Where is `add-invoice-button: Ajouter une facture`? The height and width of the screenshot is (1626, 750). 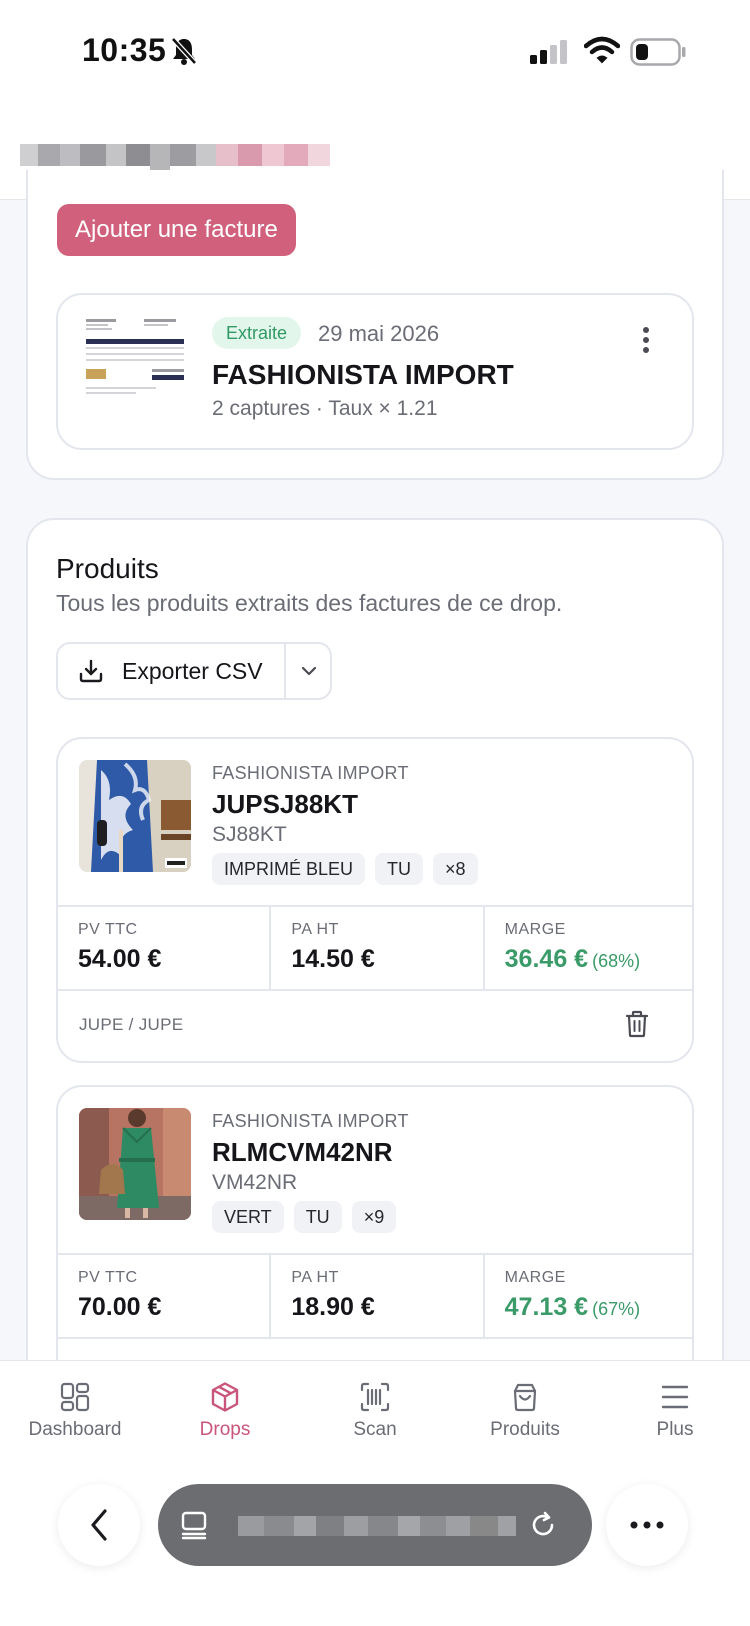 add-invoice-button: Ajouter une facture is located at coordinates (176, 230).